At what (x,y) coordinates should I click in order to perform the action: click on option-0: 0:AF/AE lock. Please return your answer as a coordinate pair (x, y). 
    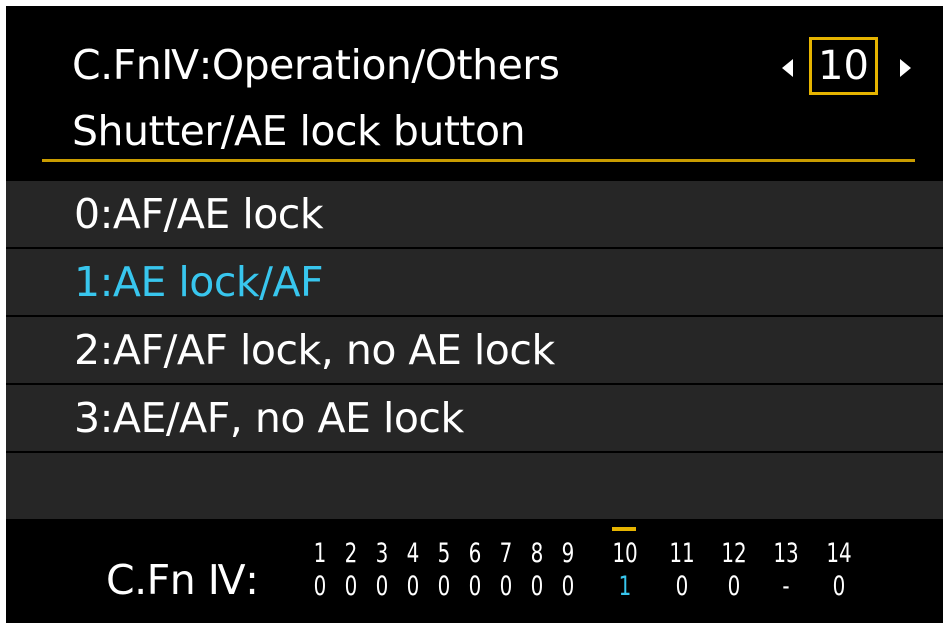
    Looking at the image, I should click on (474, 214).